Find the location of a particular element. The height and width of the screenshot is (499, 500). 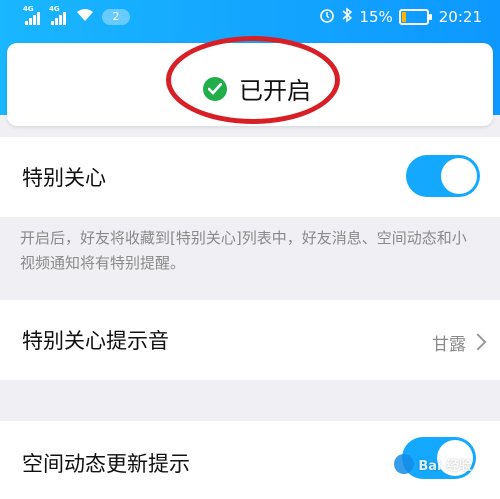

notification-tone-label: 特别关心提示音 is located at coordinates (95, 341).